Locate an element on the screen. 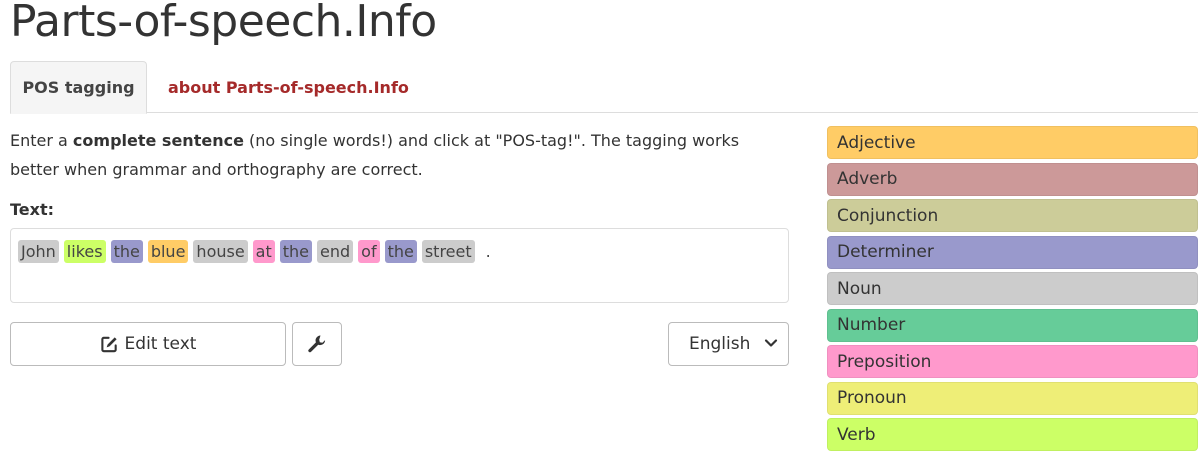 Image resolution: width=1200 pixels, height=455 pixels. tagged-word: . is located at coordinates (488, 251).